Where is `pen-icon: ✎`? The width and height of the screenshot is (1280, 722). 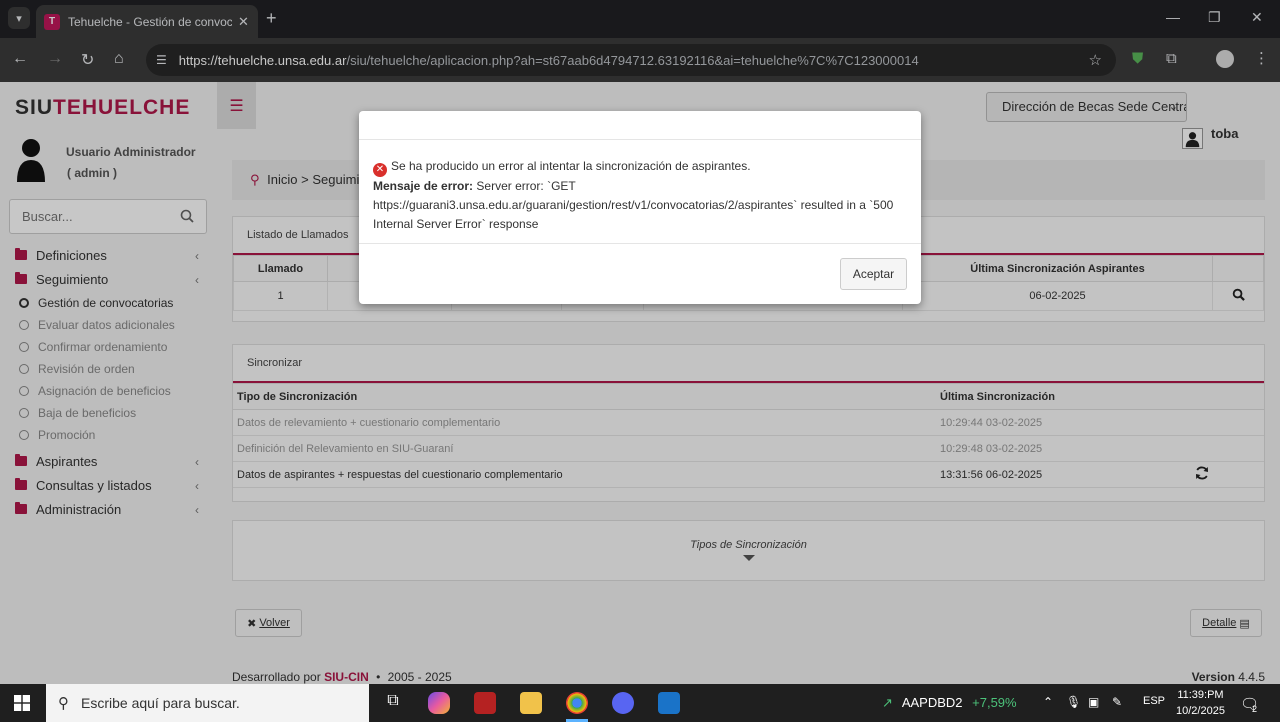
pen-icon: ✎ is located at coordinates (1117, 702).